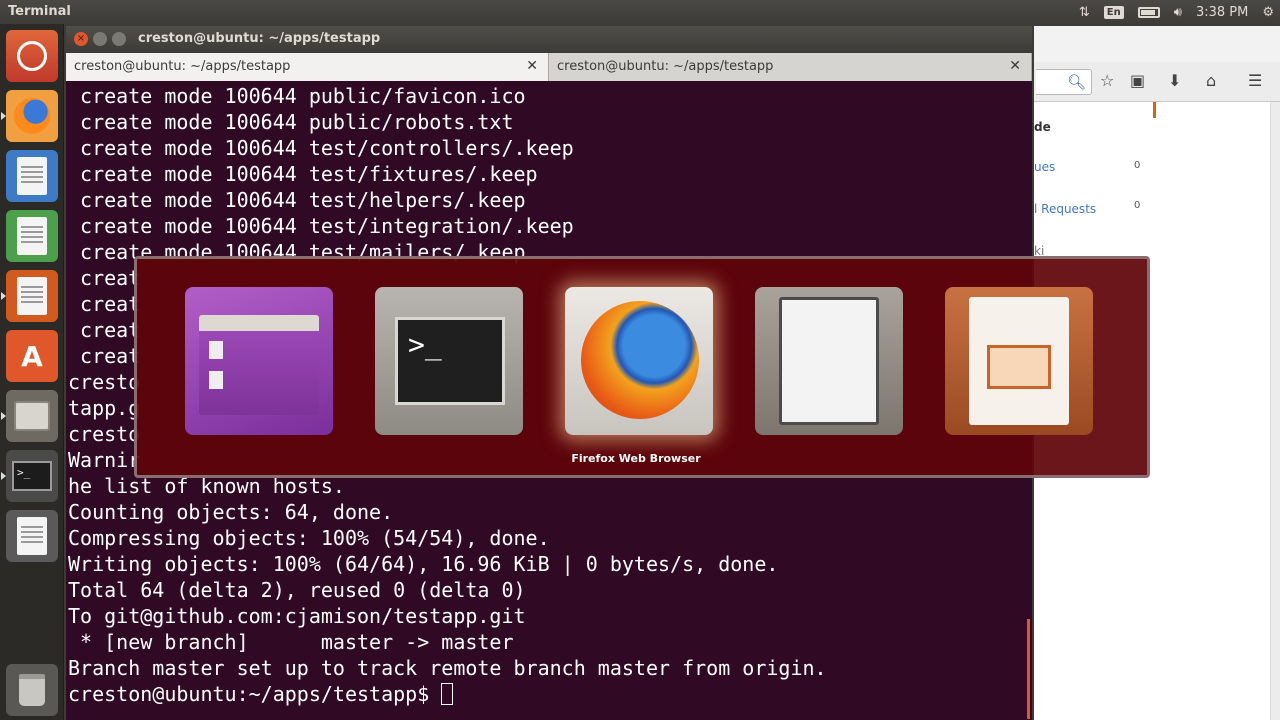 This screenshot has height=720, width=1280. Describe the element at coordinates (1076, 82) in the screenshot. I see `search-icon: 🔍︎` at that location.